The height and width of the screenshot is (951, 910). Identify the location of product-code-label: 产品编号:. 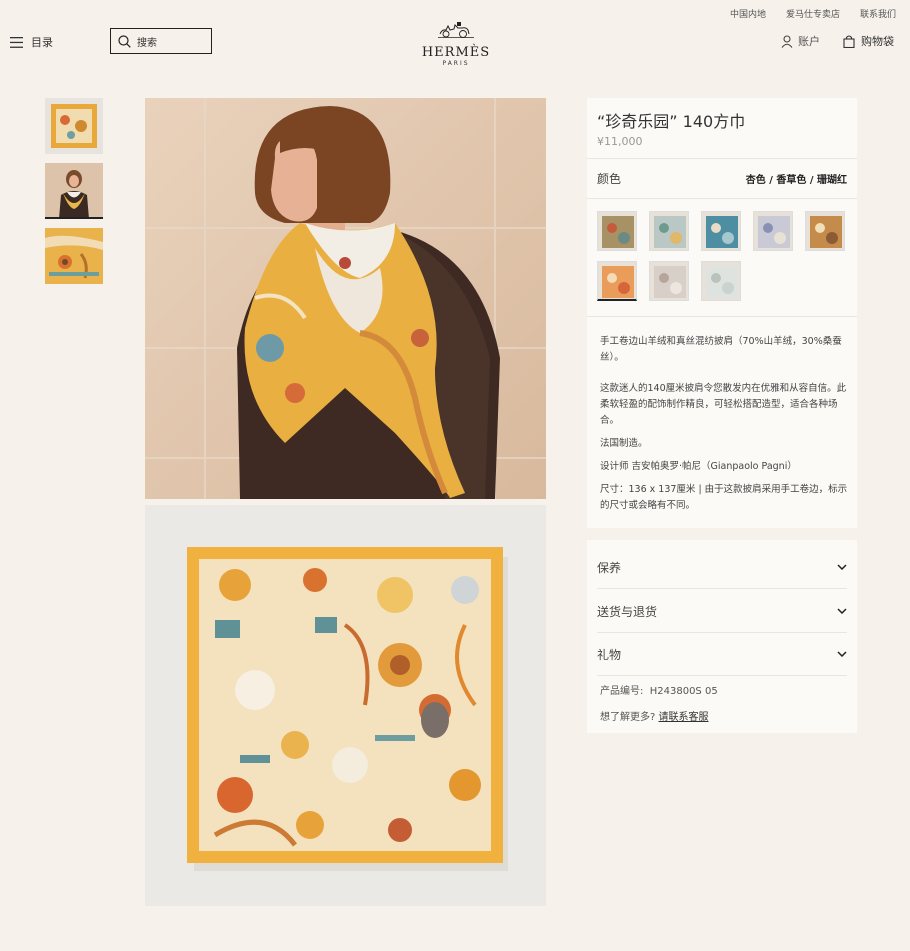
(622, 691).